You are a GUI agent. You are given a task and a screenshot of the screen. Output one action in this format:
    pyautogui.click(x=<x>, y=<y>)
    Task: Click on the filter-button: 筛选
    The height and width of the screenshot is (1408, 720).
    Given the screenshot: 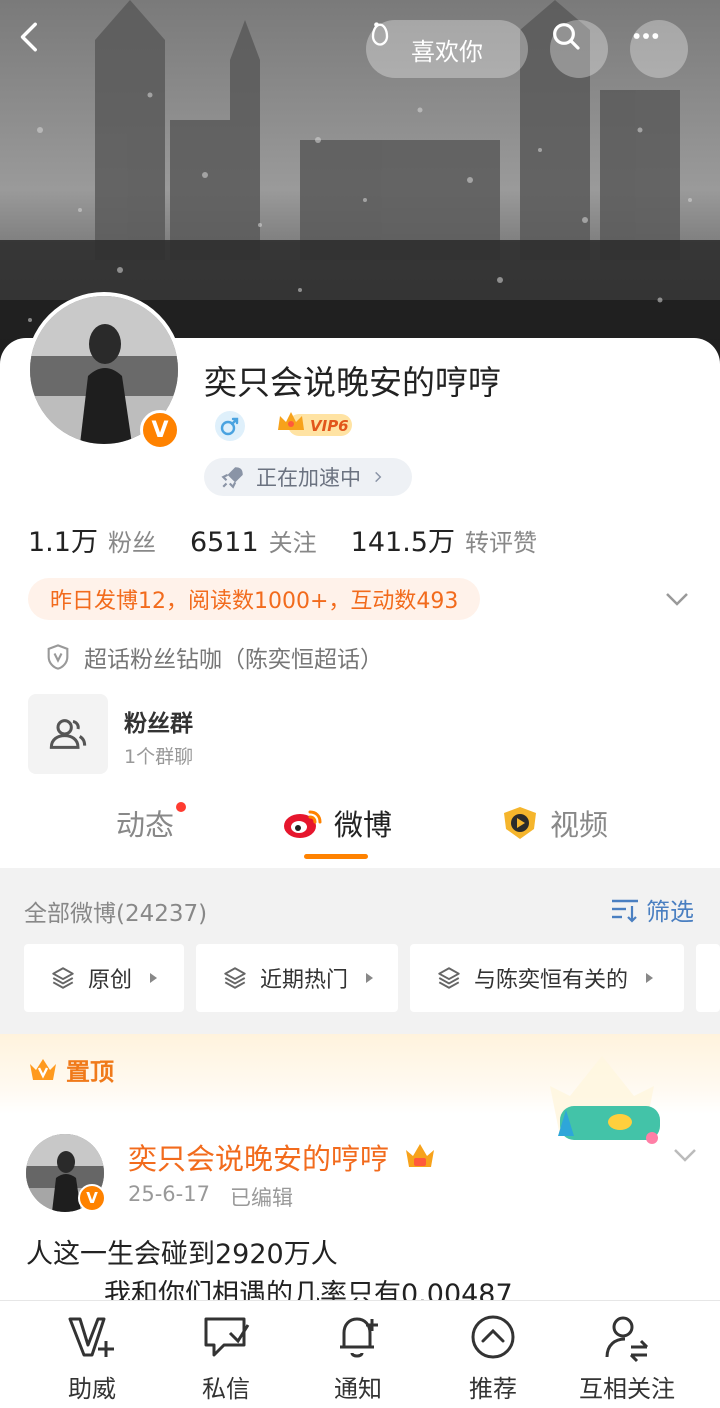 What is the action you would take?
    pyautogui.click(x=652, y=909)
    